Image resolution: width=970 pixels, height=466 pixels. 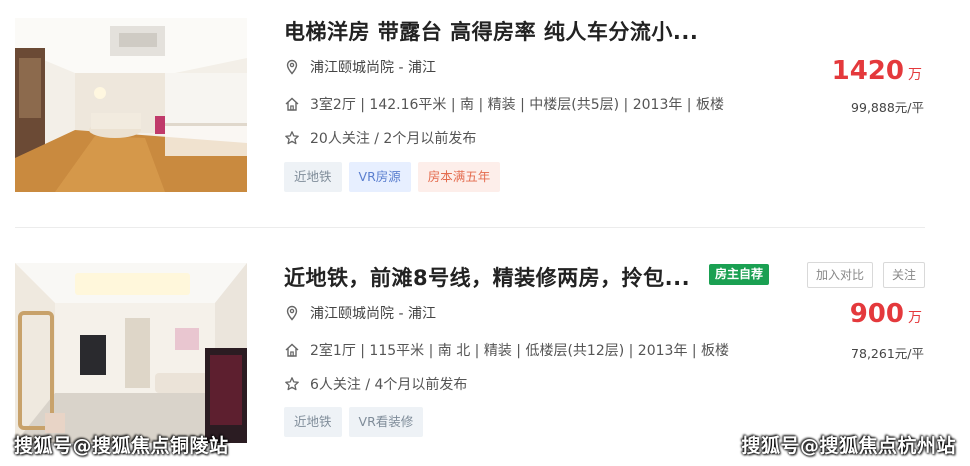 What do you see at coordinates (459, 177) in the screenshot?
I see `tag-five-years: 房本满五年` at bounding box center [459, 177].